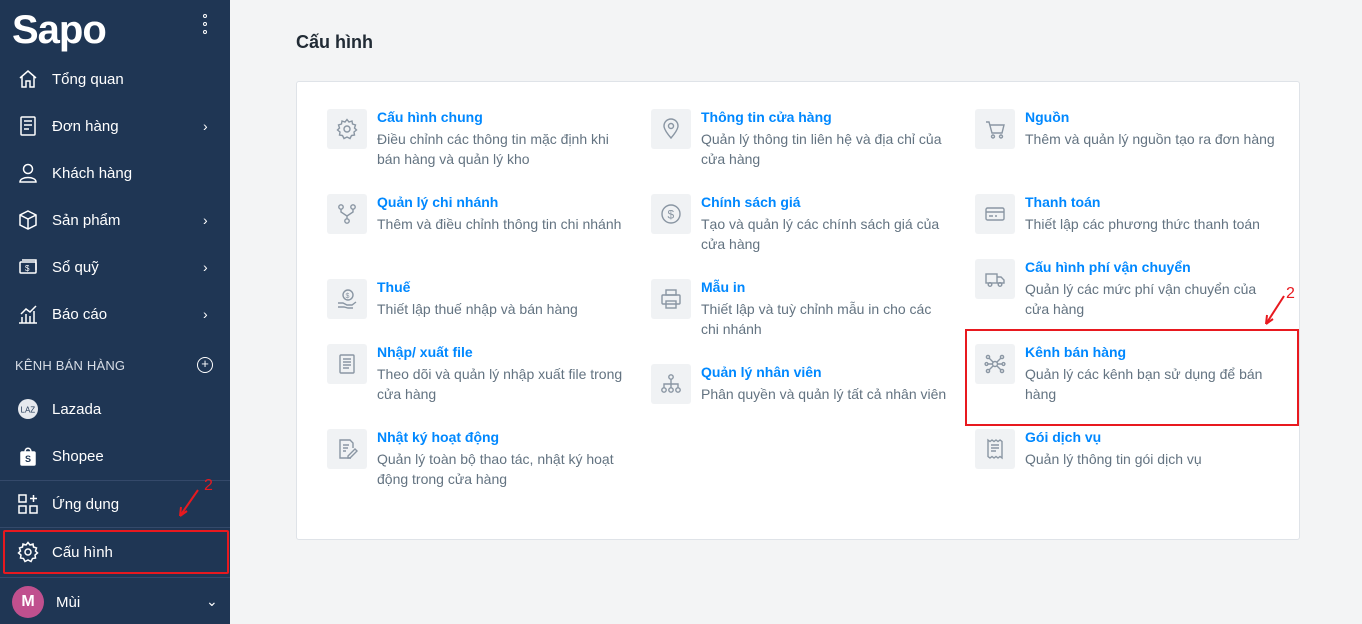  I want to click on sidebar-item-label: Báo cáo, so click(80, 314).